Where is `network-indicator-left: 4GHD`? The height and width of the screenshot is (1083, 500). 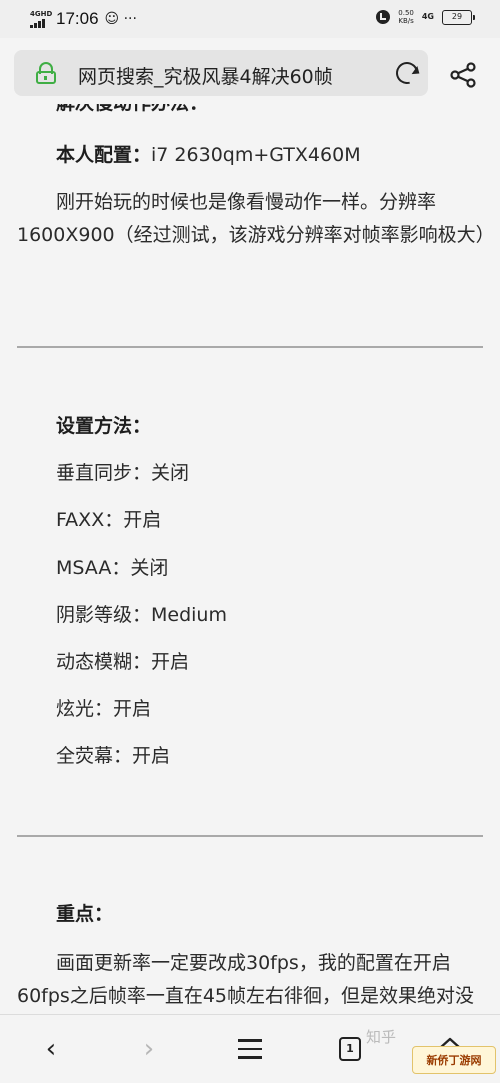 network-indicator-left: 4GHD is located at coordinates (41, 18).